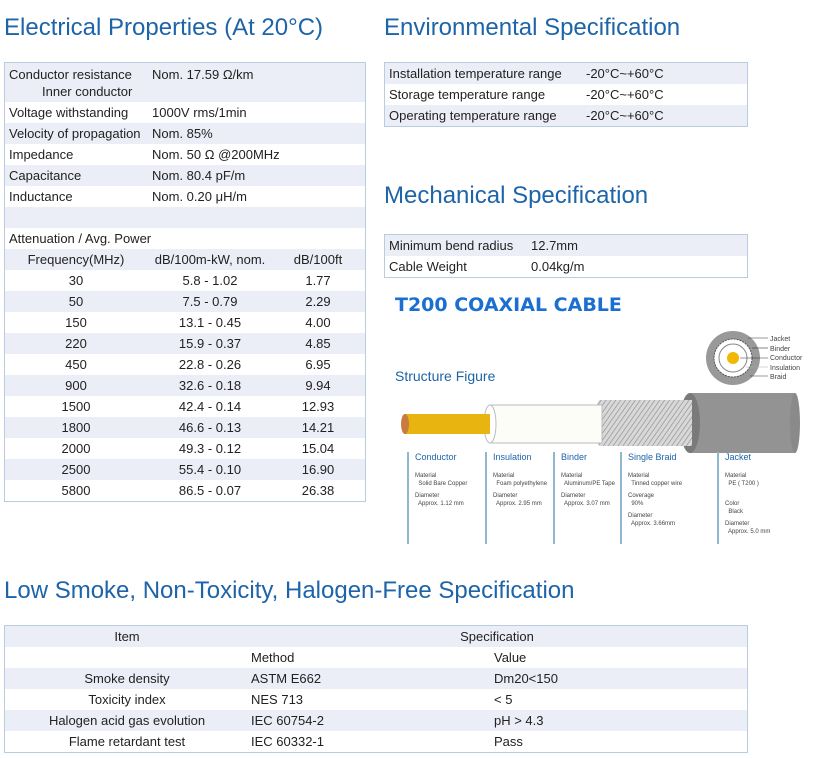 The height and width of the screenshot is (759, 815). What do you see at coordinates (585, 504) in the screenshot?
I see `component-detail: Approx. 3.07 mm` at bounding box center [585, 504].